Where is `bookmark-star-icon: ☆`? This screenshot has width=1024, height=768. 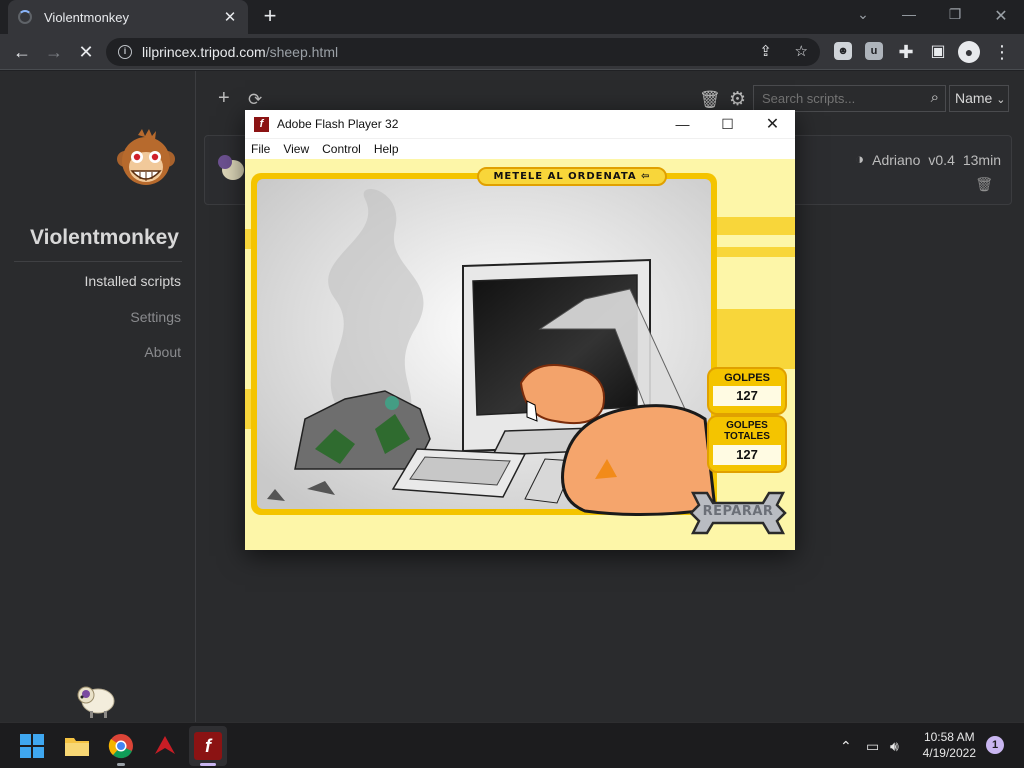 bookmark-star-icon: ☆ is located at coordinates (801, 51).